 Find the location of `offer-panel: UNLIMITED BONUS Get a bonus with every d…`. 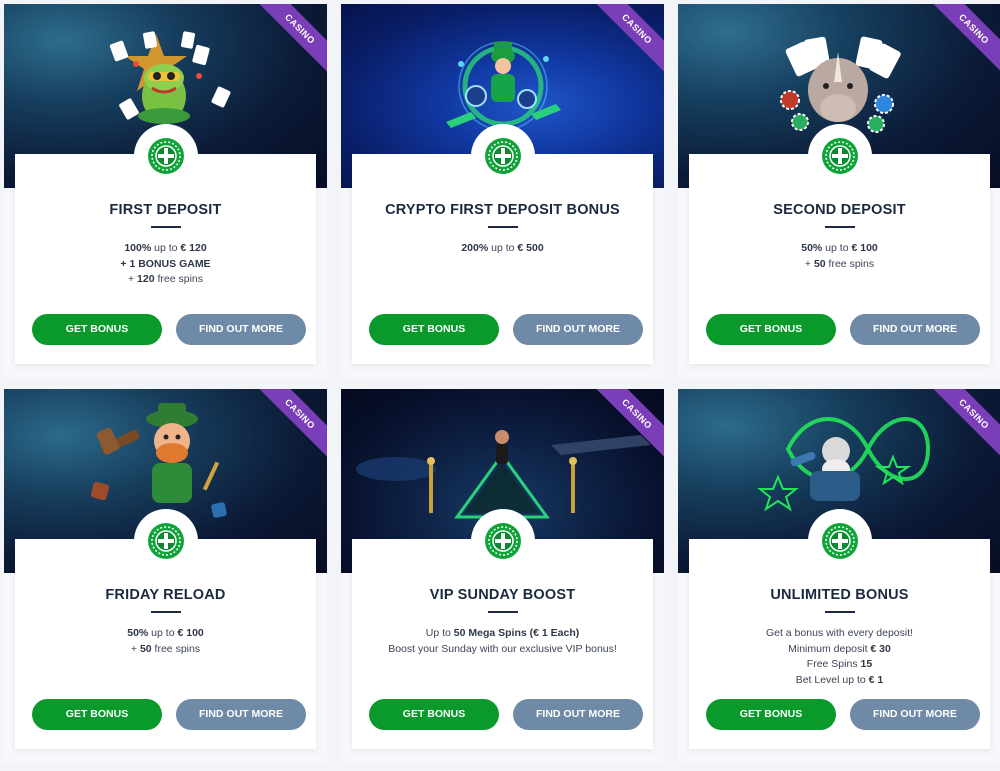

offer-panel: UNLIMITED BONUS Get a bonus with every d… is located at coordinates (839, 629).